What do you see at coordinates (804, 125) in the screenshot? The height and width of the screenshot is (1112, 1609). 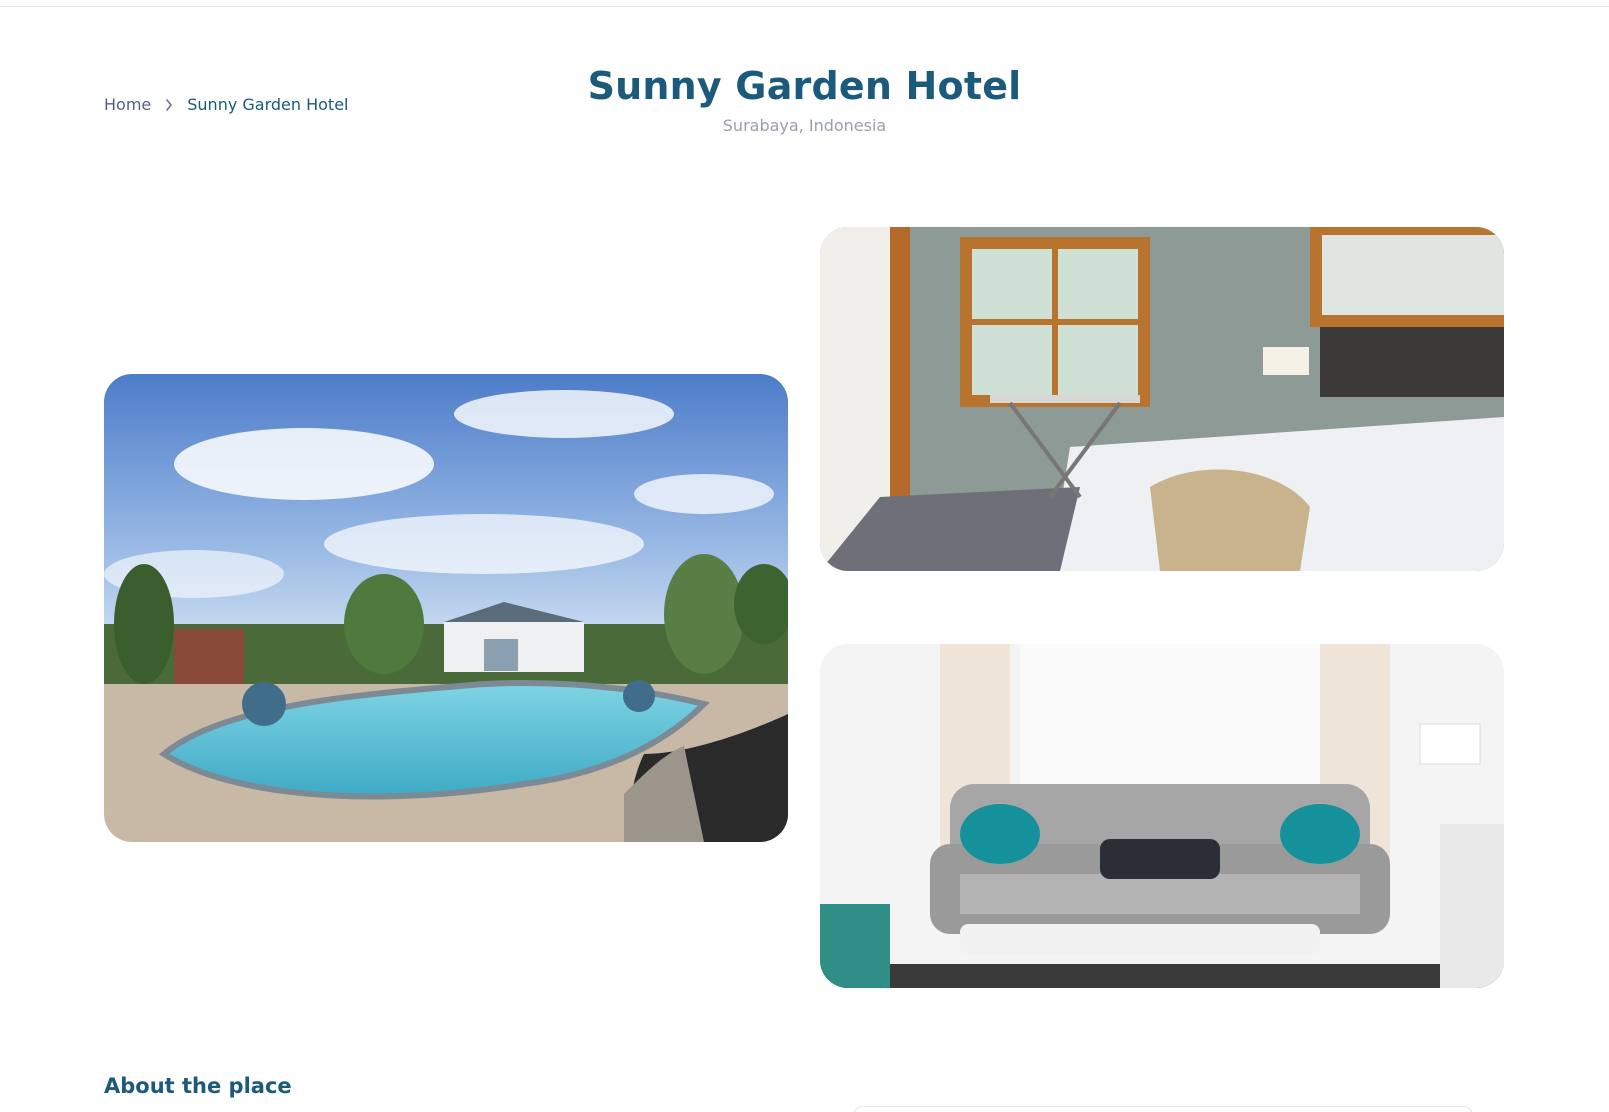 I see `location-subtitle: Surabaya, Indonesia` at bounding box center [804, 125].